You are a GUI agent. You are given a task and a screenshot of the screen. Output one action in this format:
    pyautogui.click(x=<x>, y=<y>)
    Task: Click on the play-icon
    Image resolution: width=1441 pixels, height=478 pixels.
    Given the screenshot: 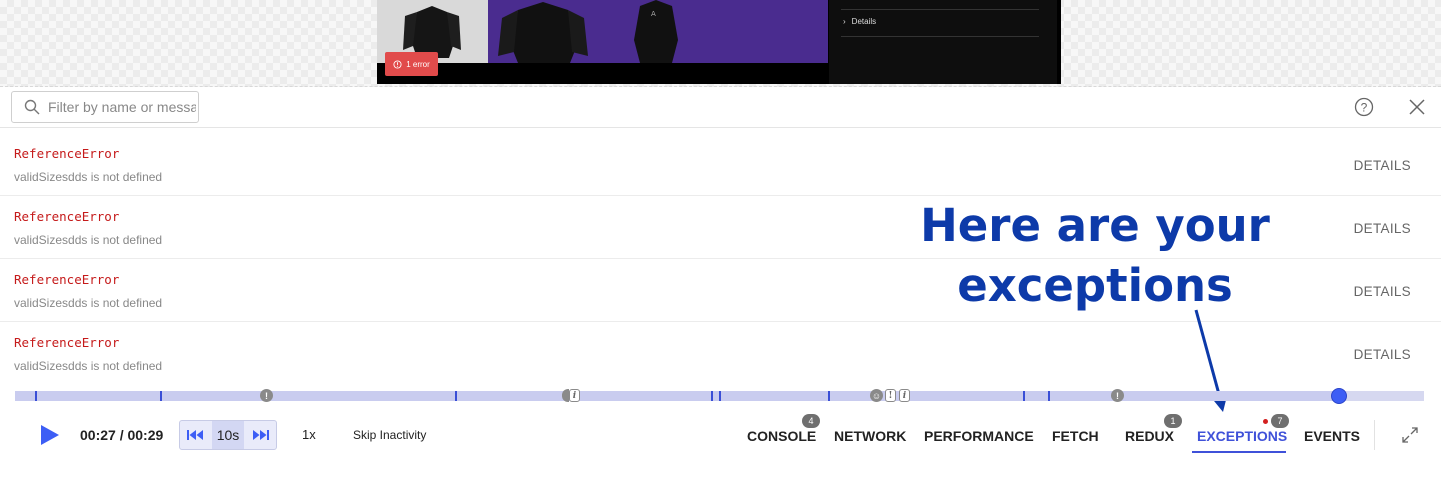 What is the action you would take?
    pyautogui.click(x=49, y=435)
    